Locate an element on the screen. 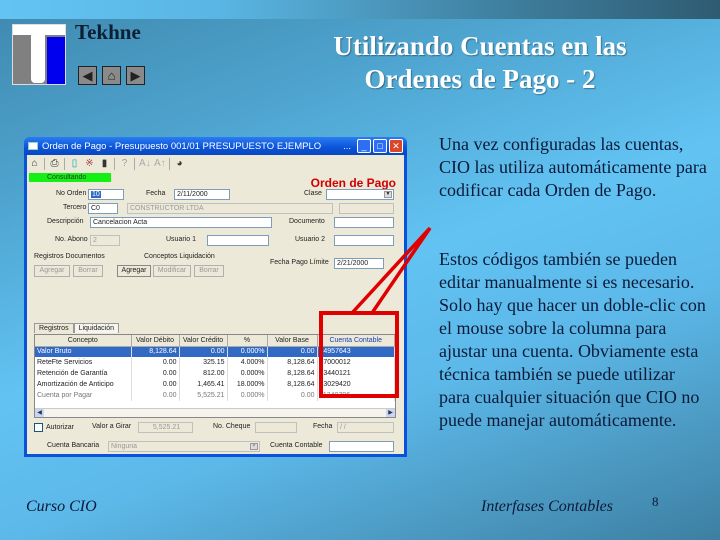 Image resolution: width=720 pixels, height=540 pixels. toolbar: ⌂ ⎙ ▯ ※ ▮ ? A↓ A↑ ◕ is located at coordinates (215, 163).